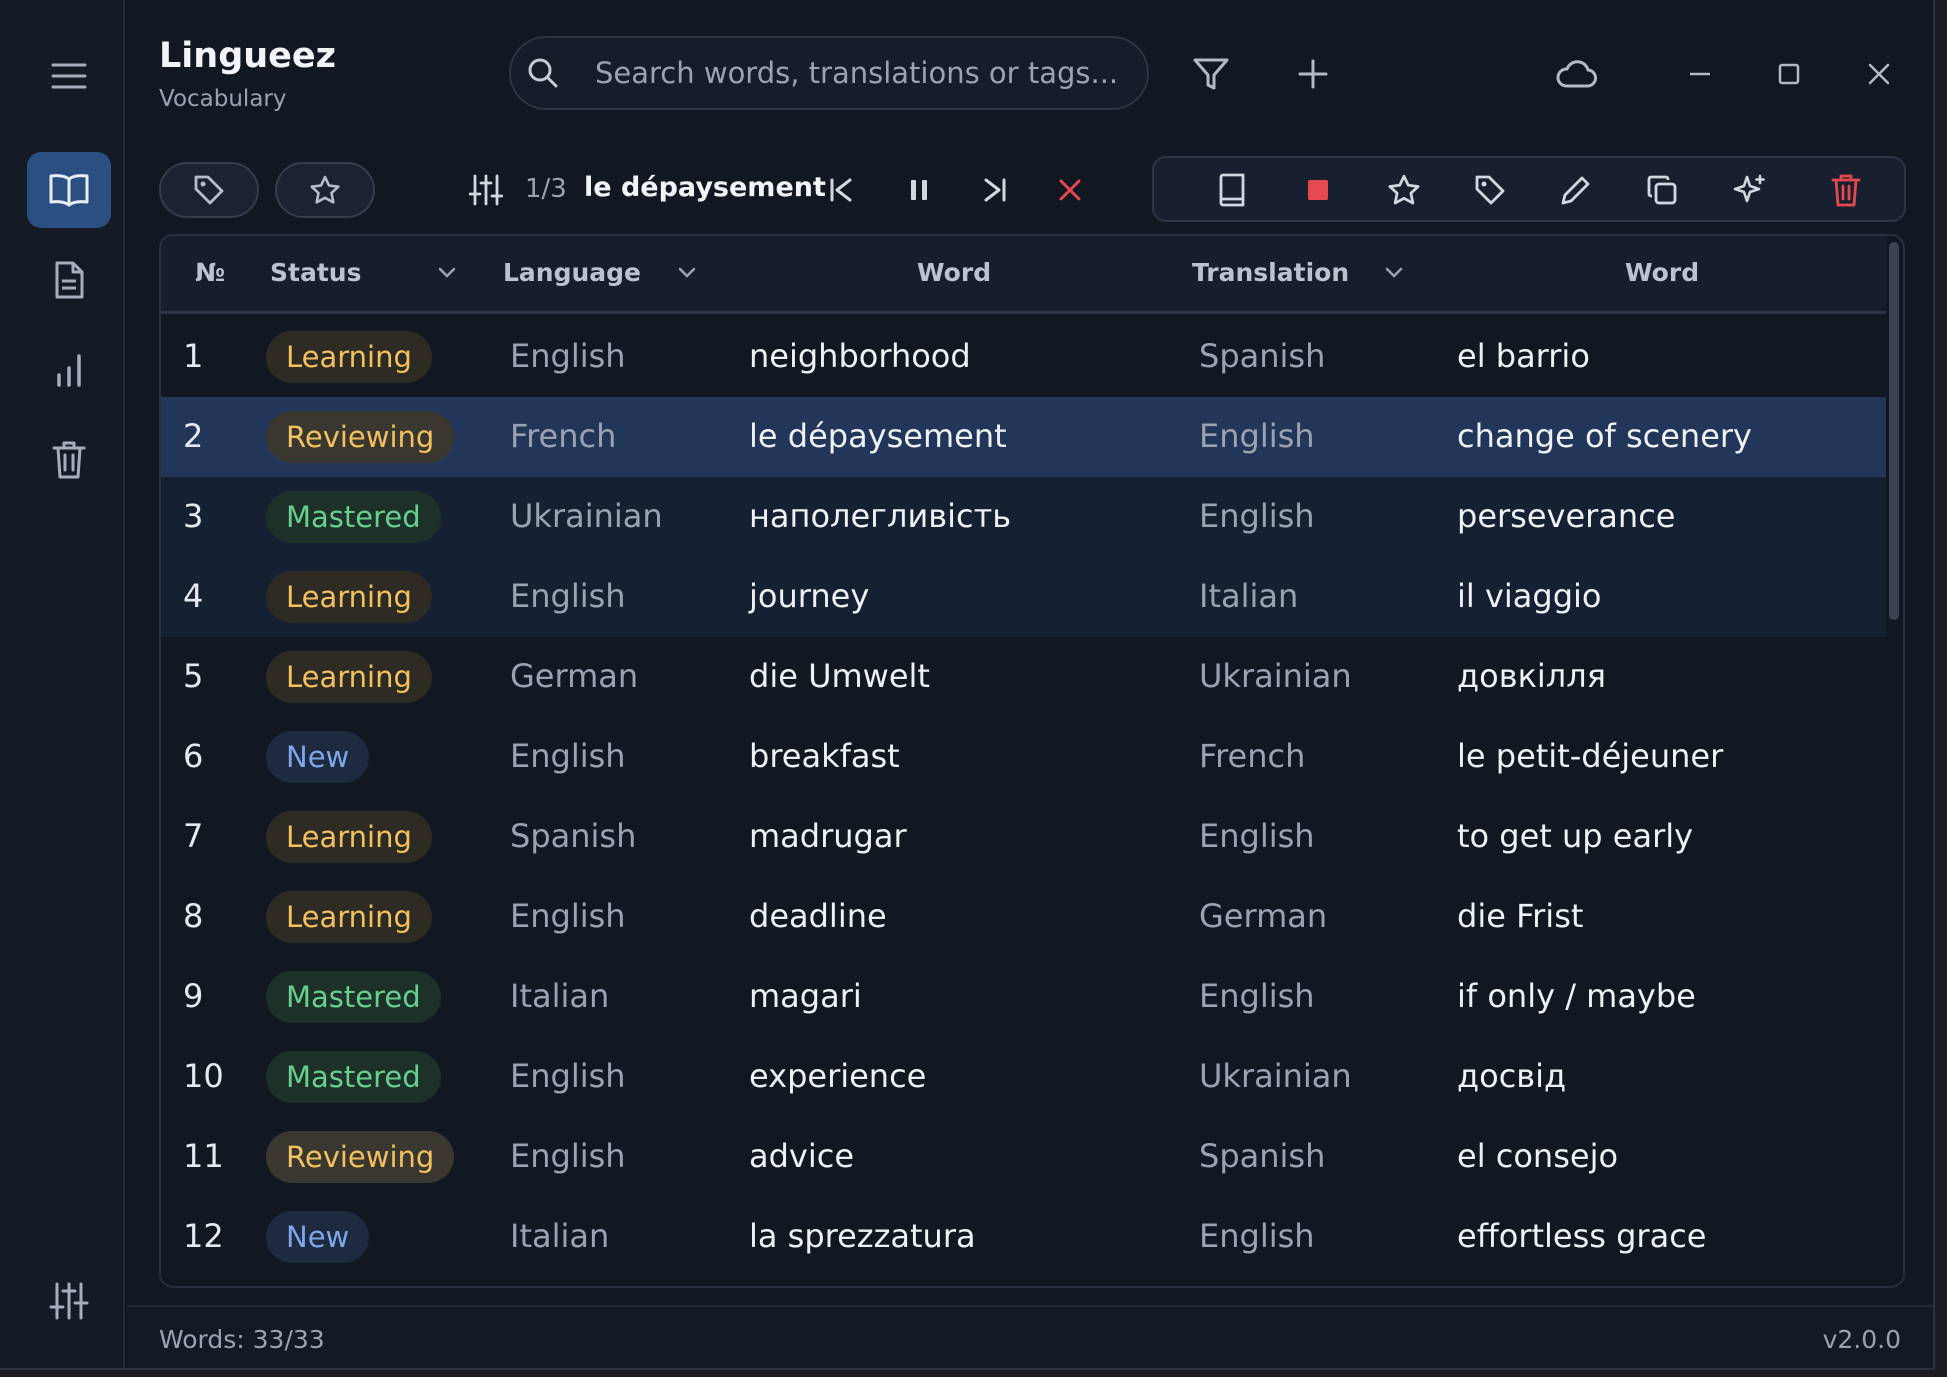 Image resolution: width=1947 pixels, height=1377 pixels. What do you see at coordinates (1662, 190) in the screenshot?
I see `copy-icon` at bounding box center [1662, 190].